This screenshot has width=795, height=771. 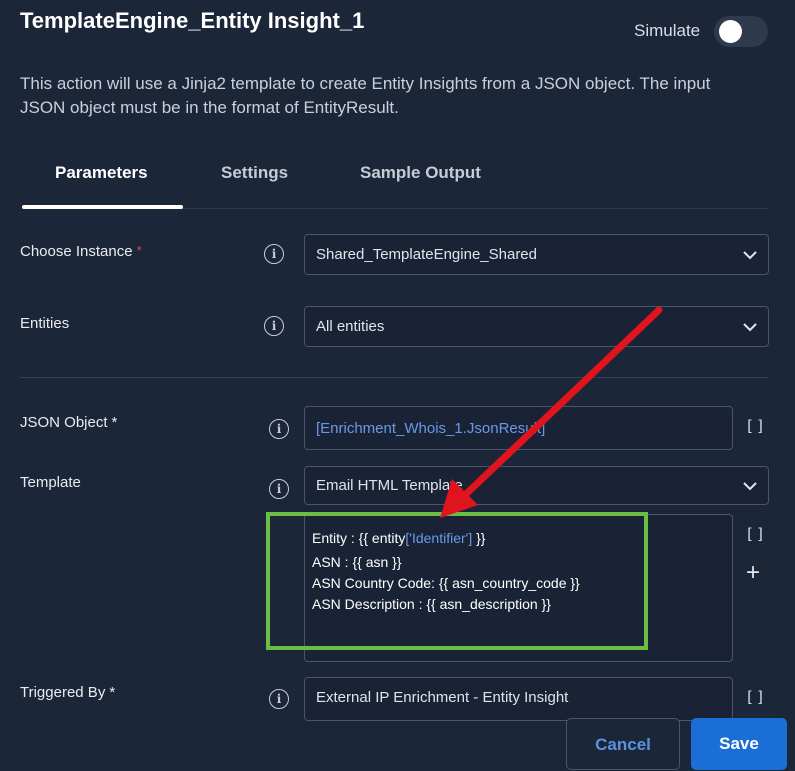 What do you see at coordinates (623, 744) in the screenshot?
I see `cancel-button: Cancel` at bounding box center [623, 744].